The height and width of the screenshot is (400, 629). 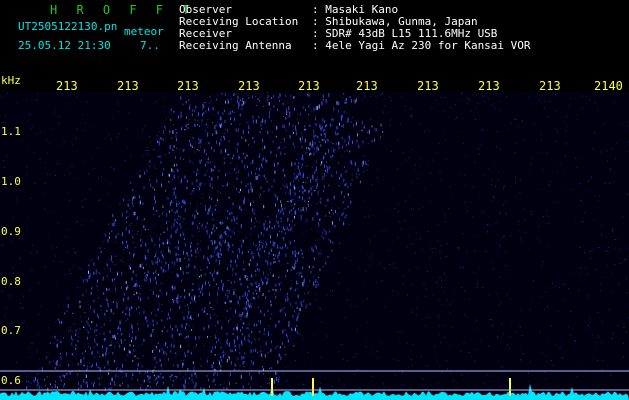 I want to click on x-tick-label: 2140, so click(x=608, y=86).